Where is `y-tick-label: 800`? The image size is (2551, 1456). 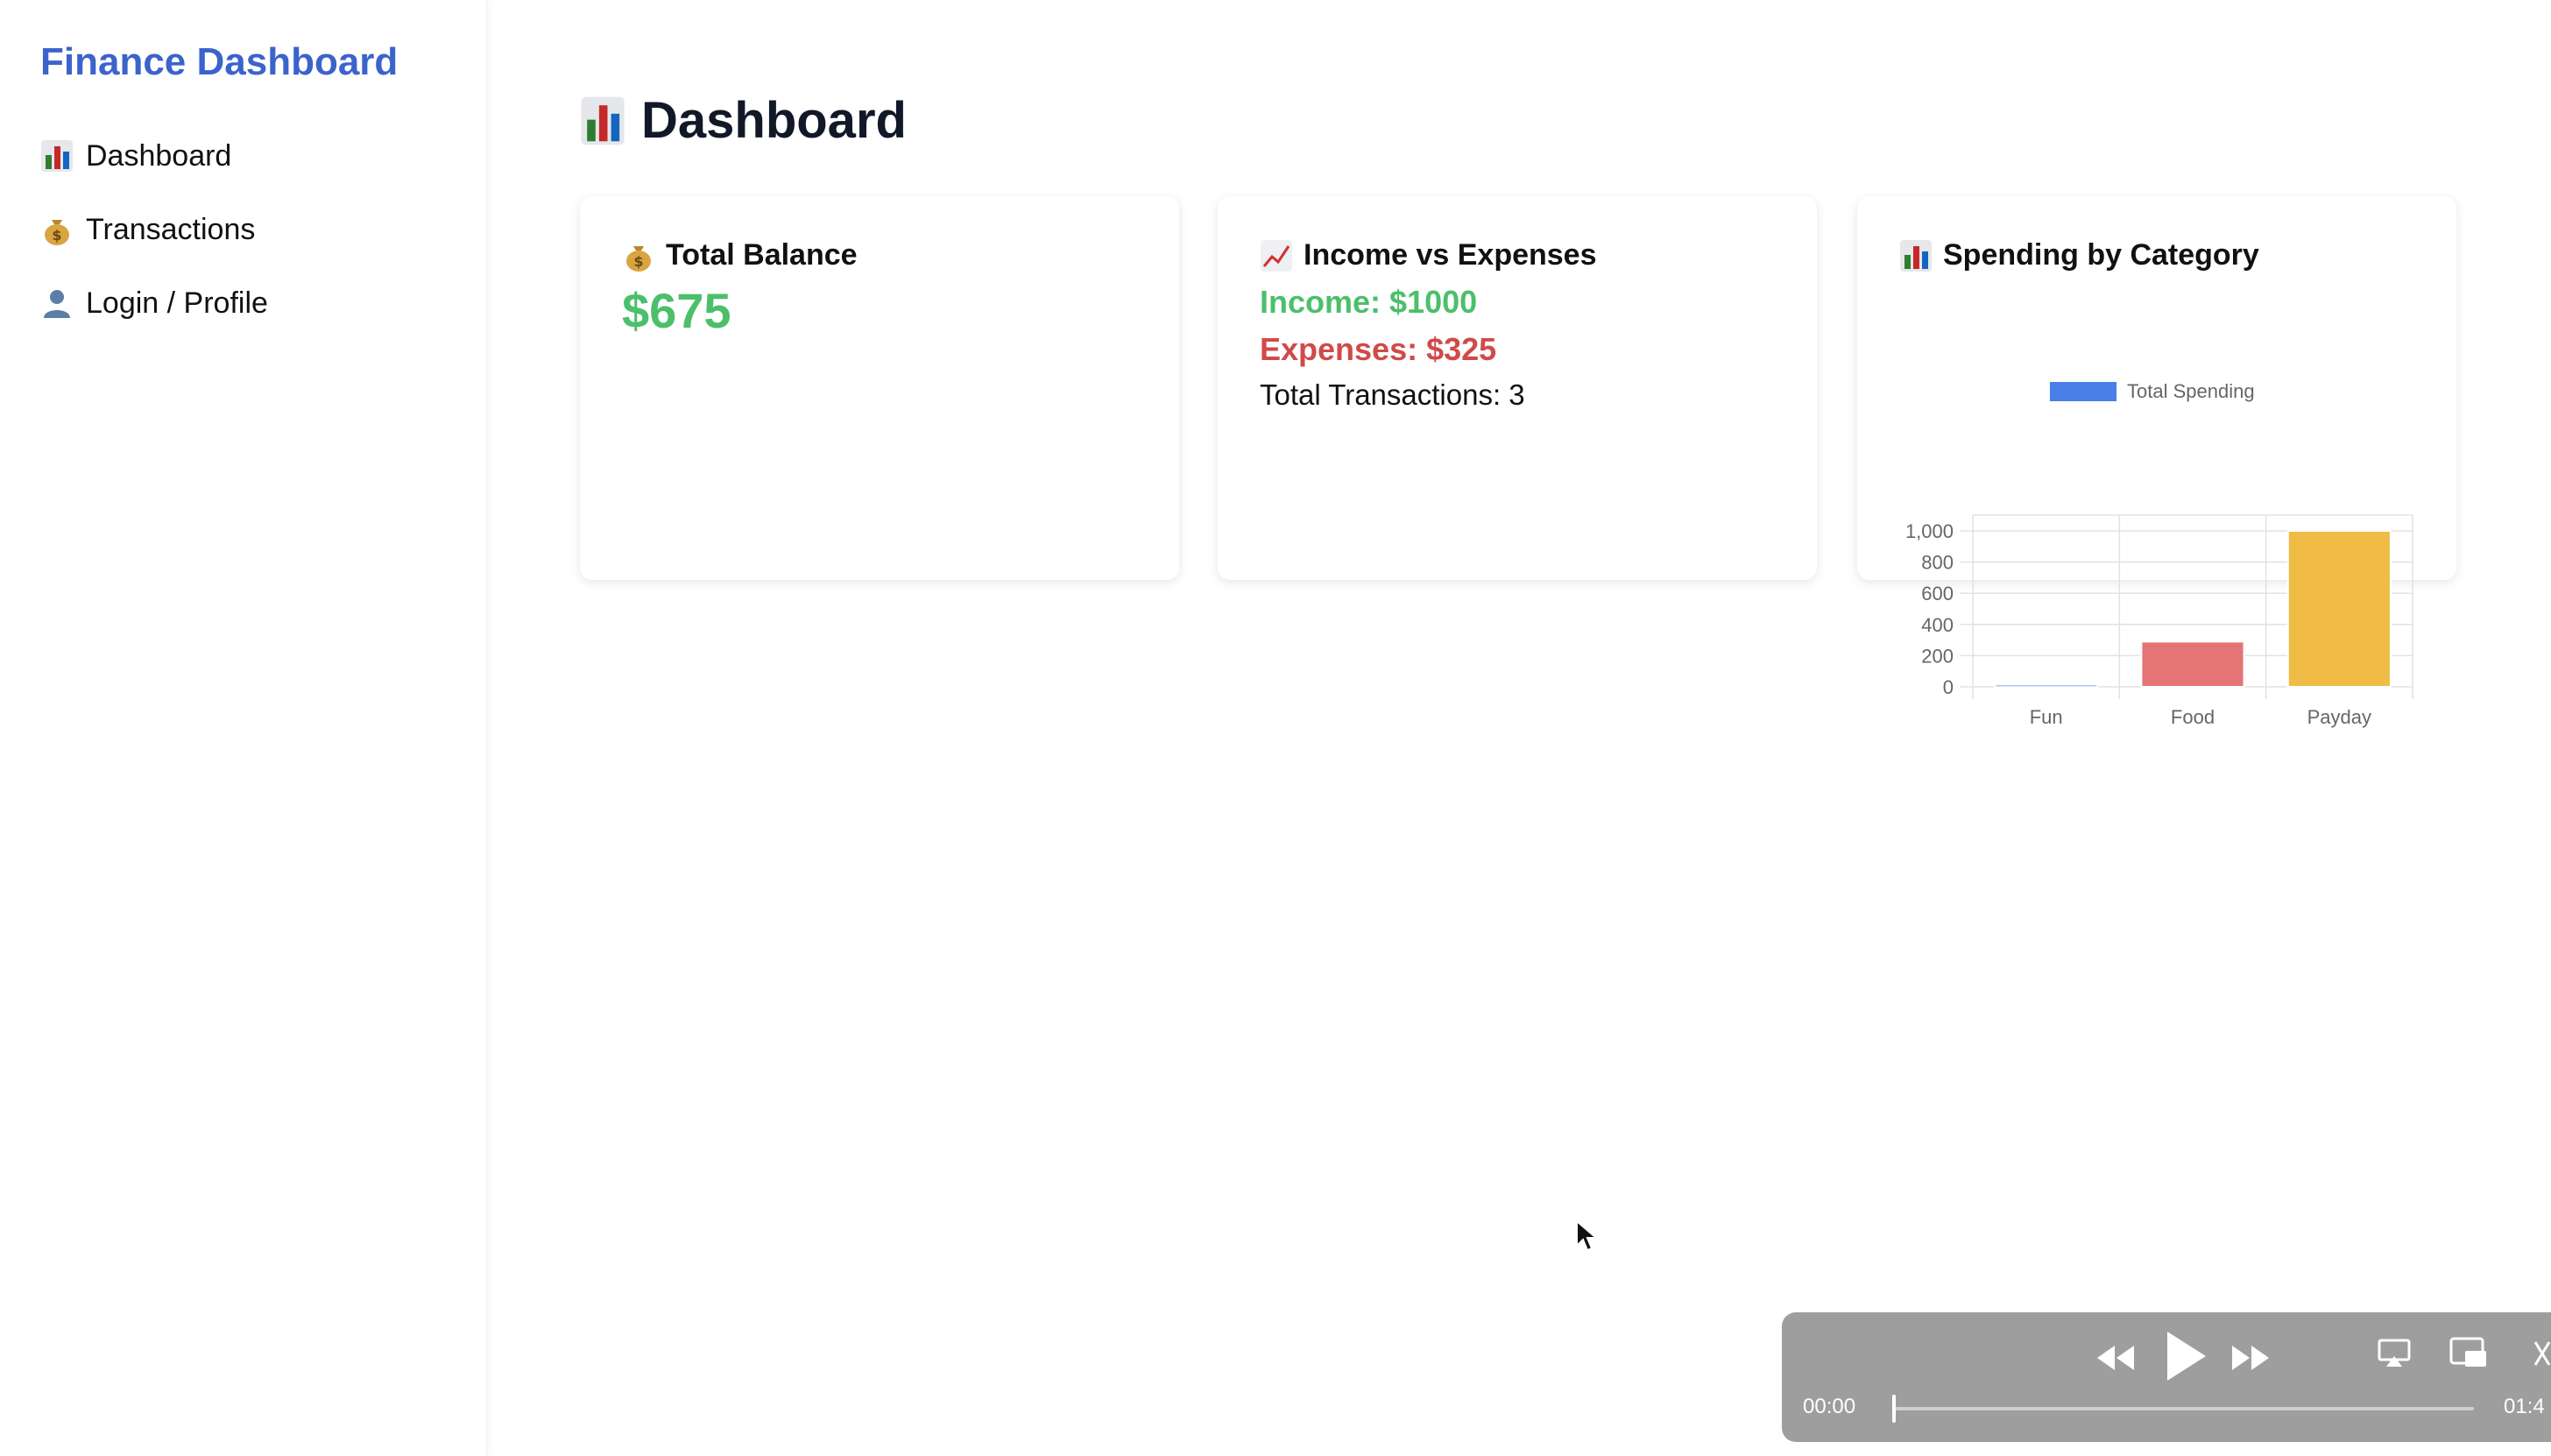
y-tick-label: 800 is located at coordinates (1937, 563).